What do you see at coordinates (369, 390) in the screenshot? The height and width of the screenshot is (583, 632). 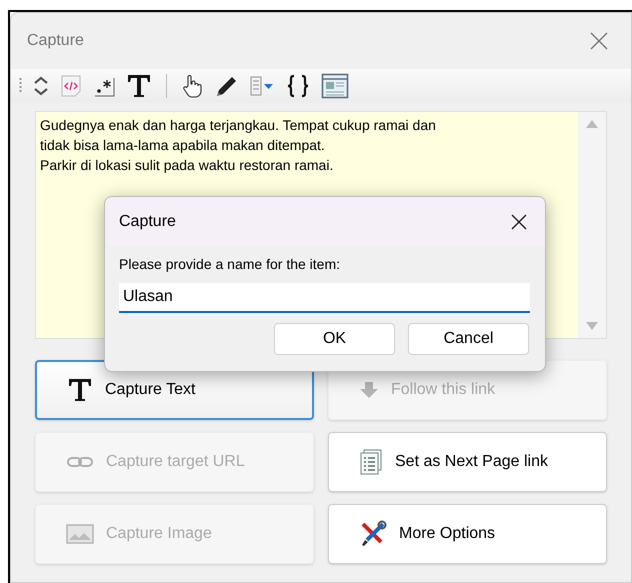 I see `down-arrow-icon` at bounding box center [369, 390].